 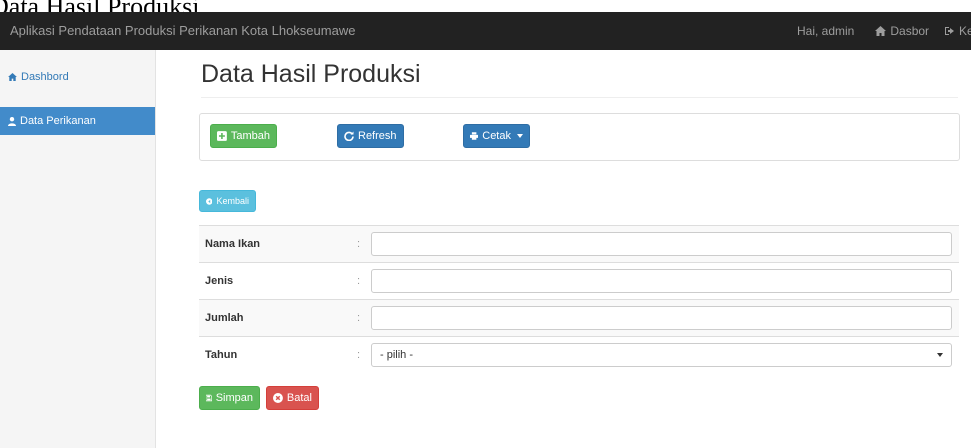 What do you see at coordinates (224, 318) in the screenshot?
I see `jumlah-label: Jumlah` at bounding box center [224, 318].